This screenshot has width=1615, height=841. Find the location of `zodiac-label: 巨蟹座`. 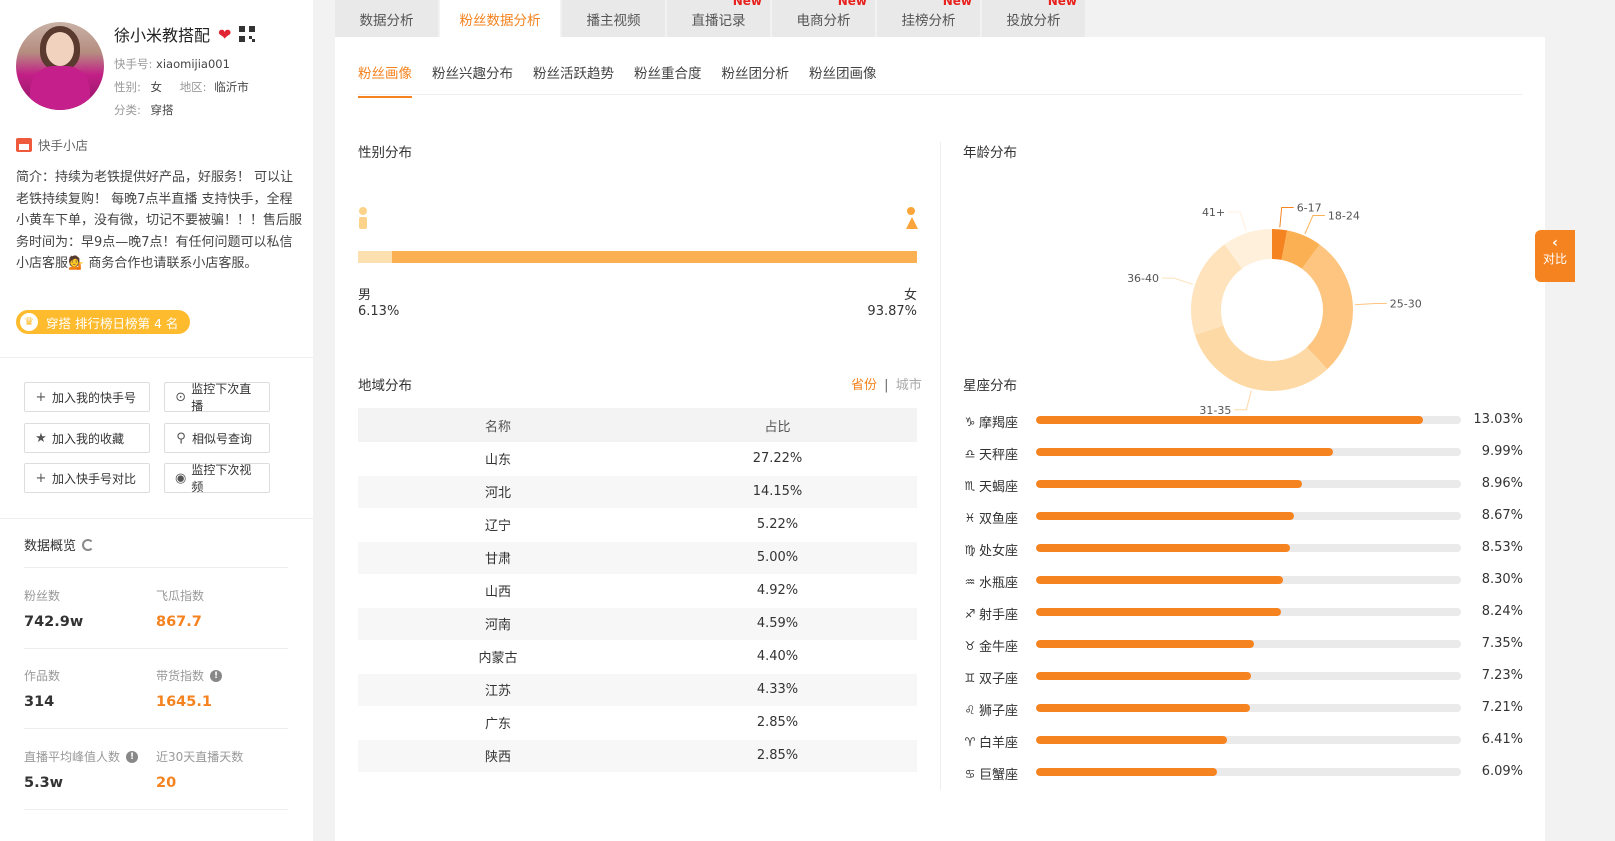

zodiac-label: 巨蟹座 is located at coordinates (999, 775).